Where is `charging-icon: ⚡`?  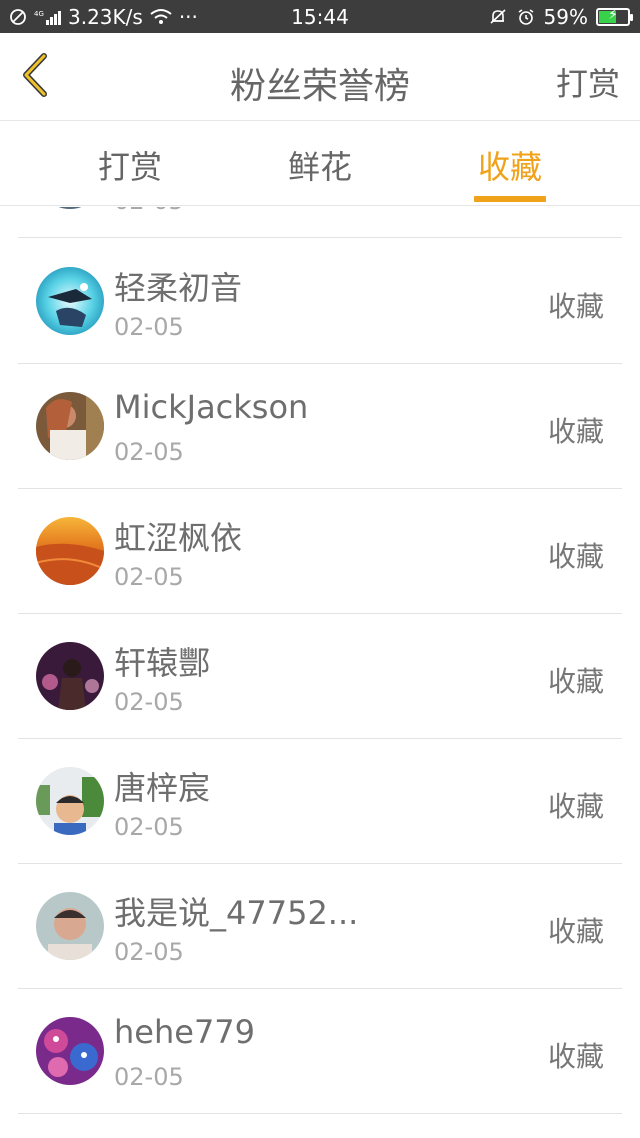
charging-icon: ⚡ is located at coordinates (613, 15).